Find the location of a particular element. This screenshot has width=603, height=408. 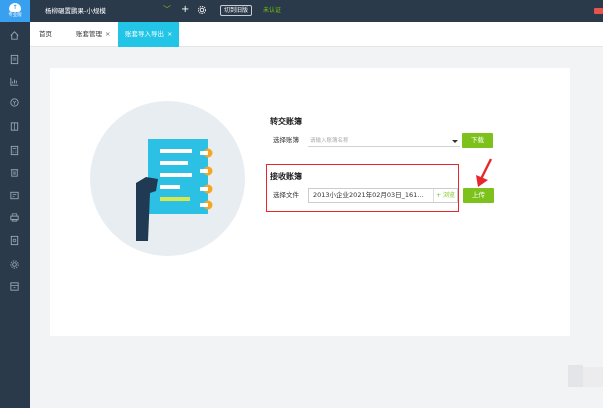

settings-icon is located at coordinates (14, 264).